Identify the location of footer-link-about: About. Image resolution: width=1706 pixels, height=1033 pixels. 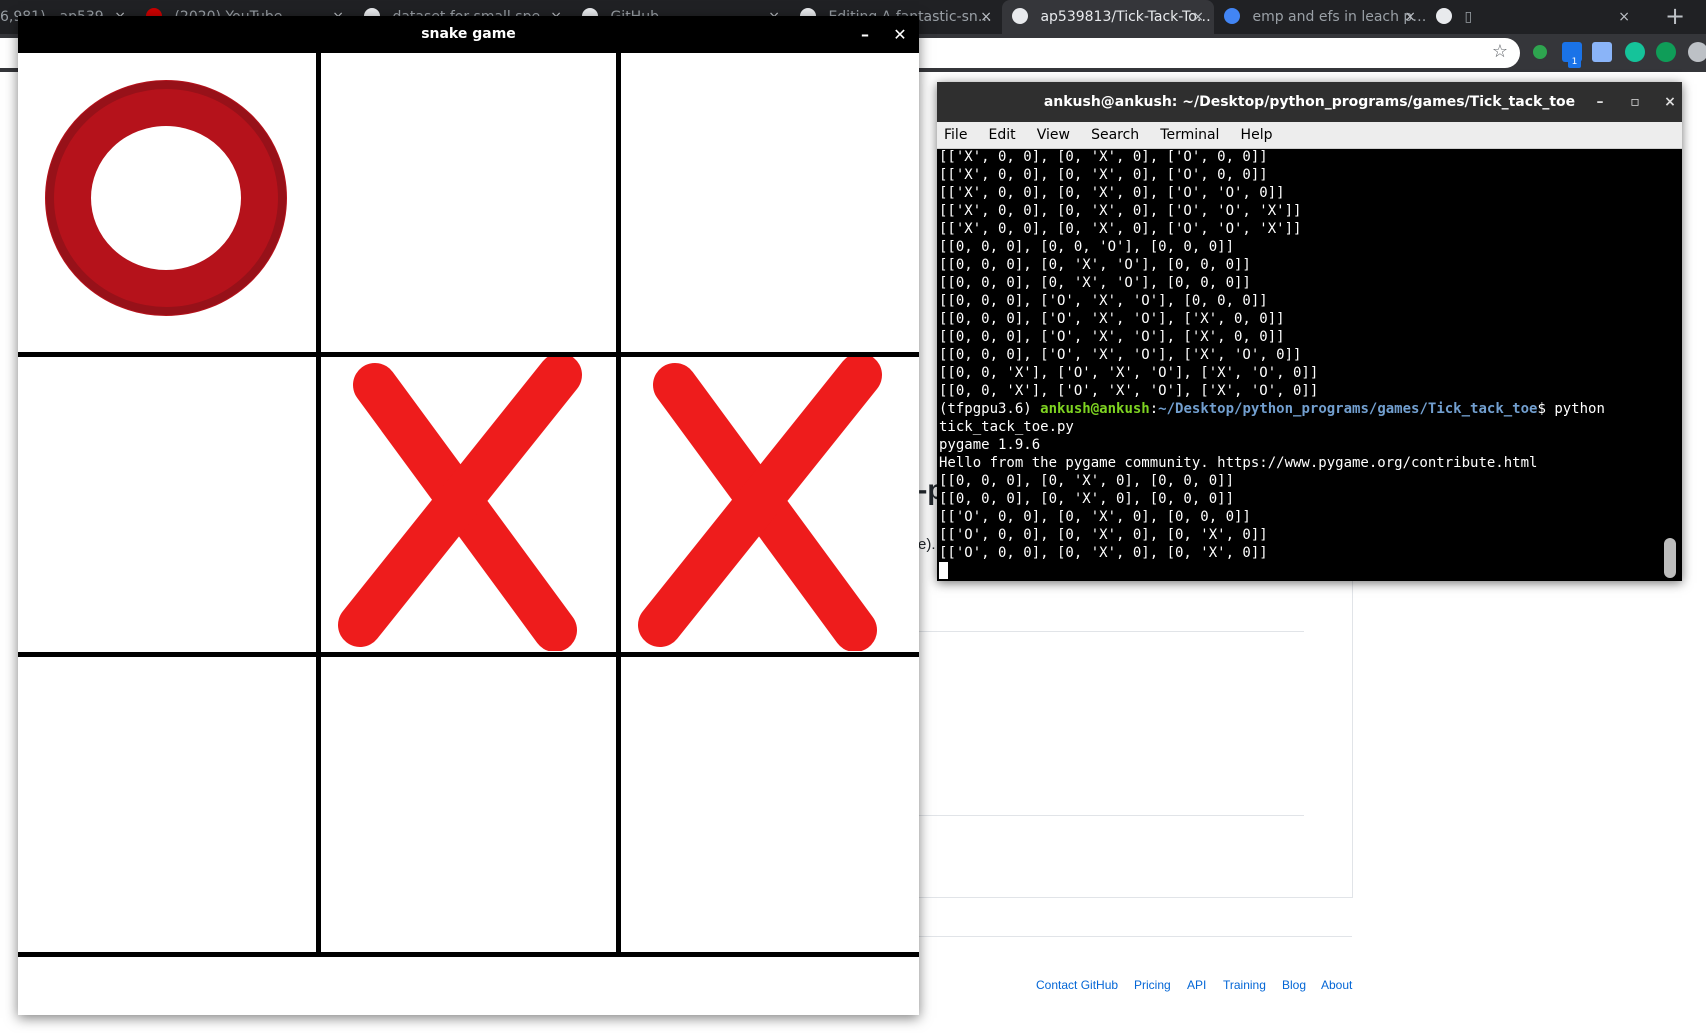
(1336, 985).